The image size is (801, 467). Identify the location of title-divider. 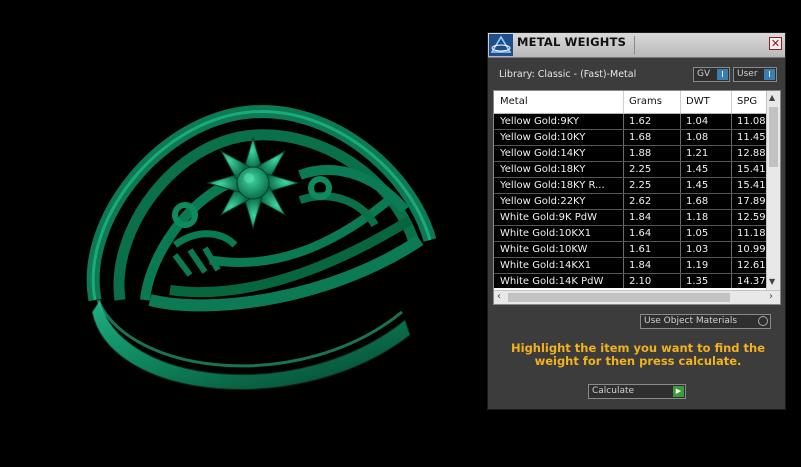
(634, 45).